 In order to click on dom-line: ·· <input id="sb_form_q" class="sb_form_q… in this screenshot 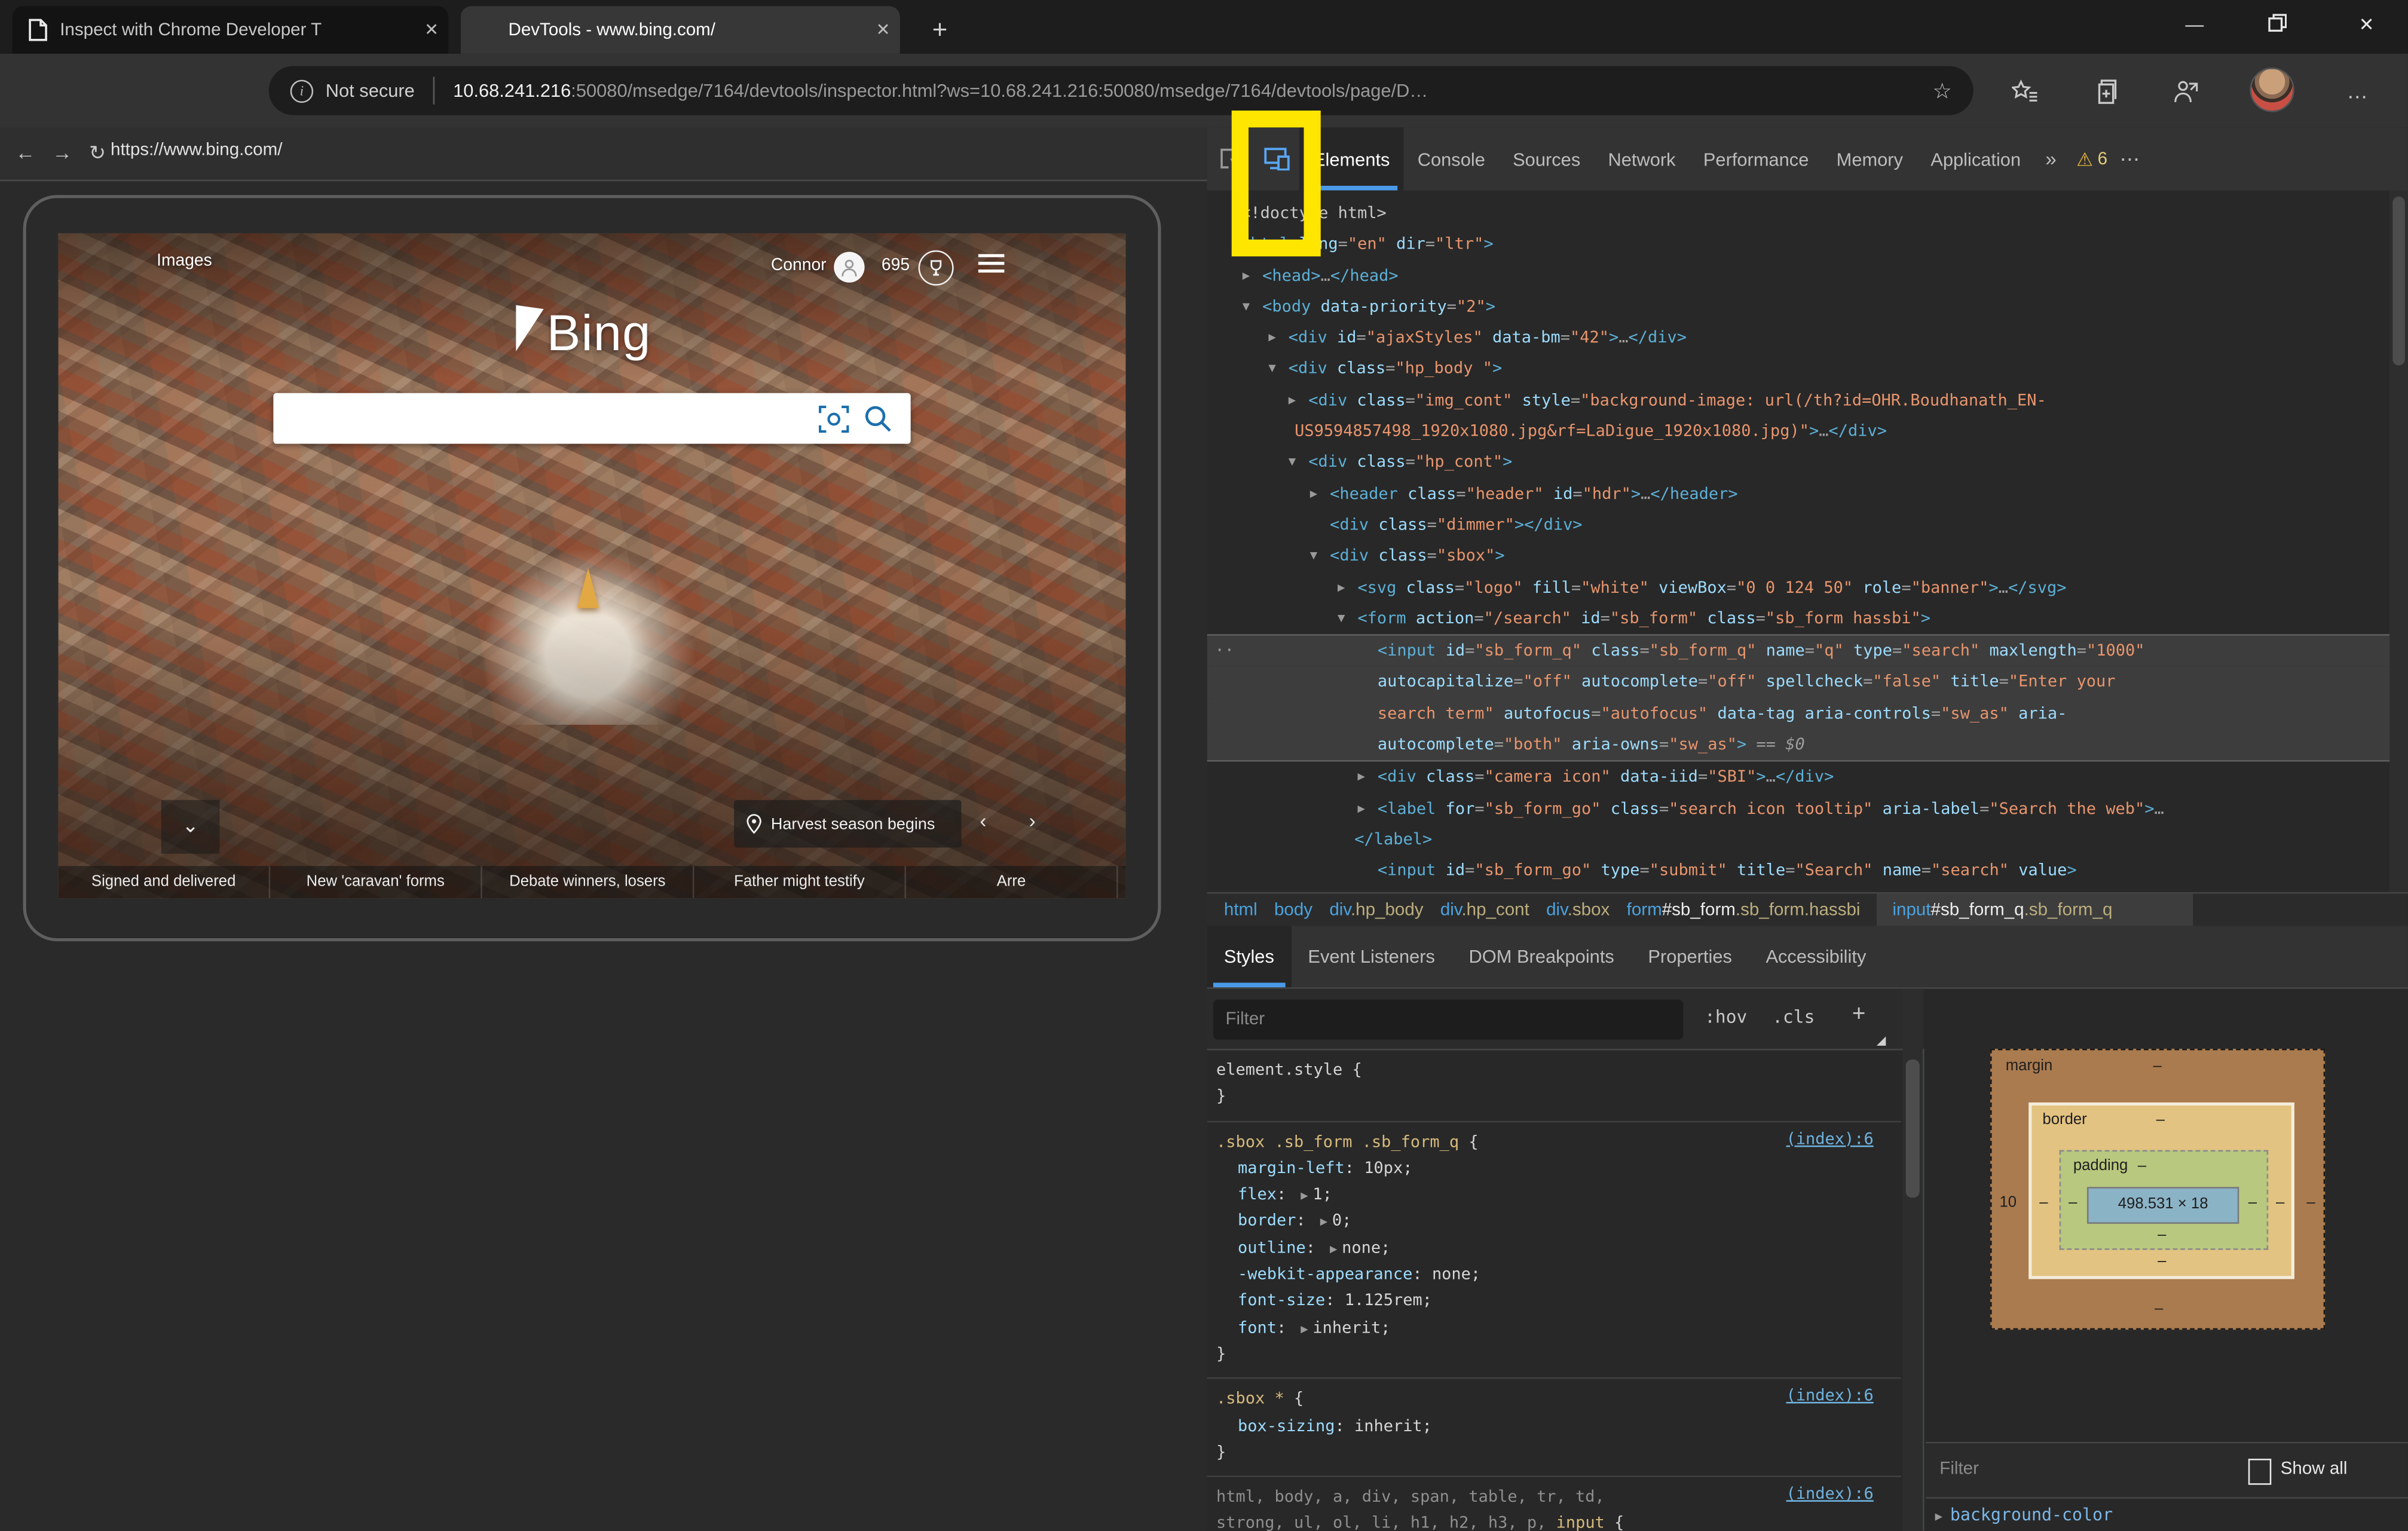, I will do `click(1807, 650)`.